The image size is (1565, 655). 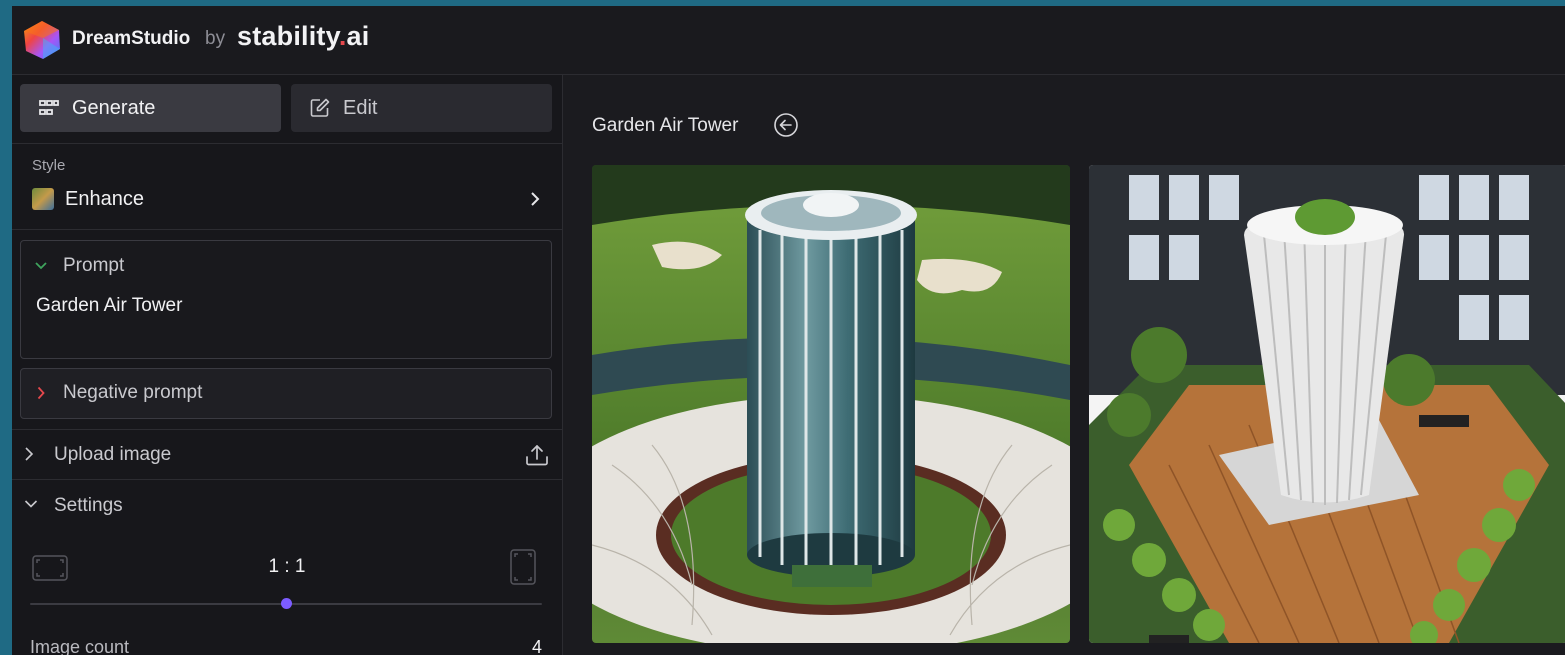 I want to click on company-logo: stability.ai, so click(x=303, y=36).